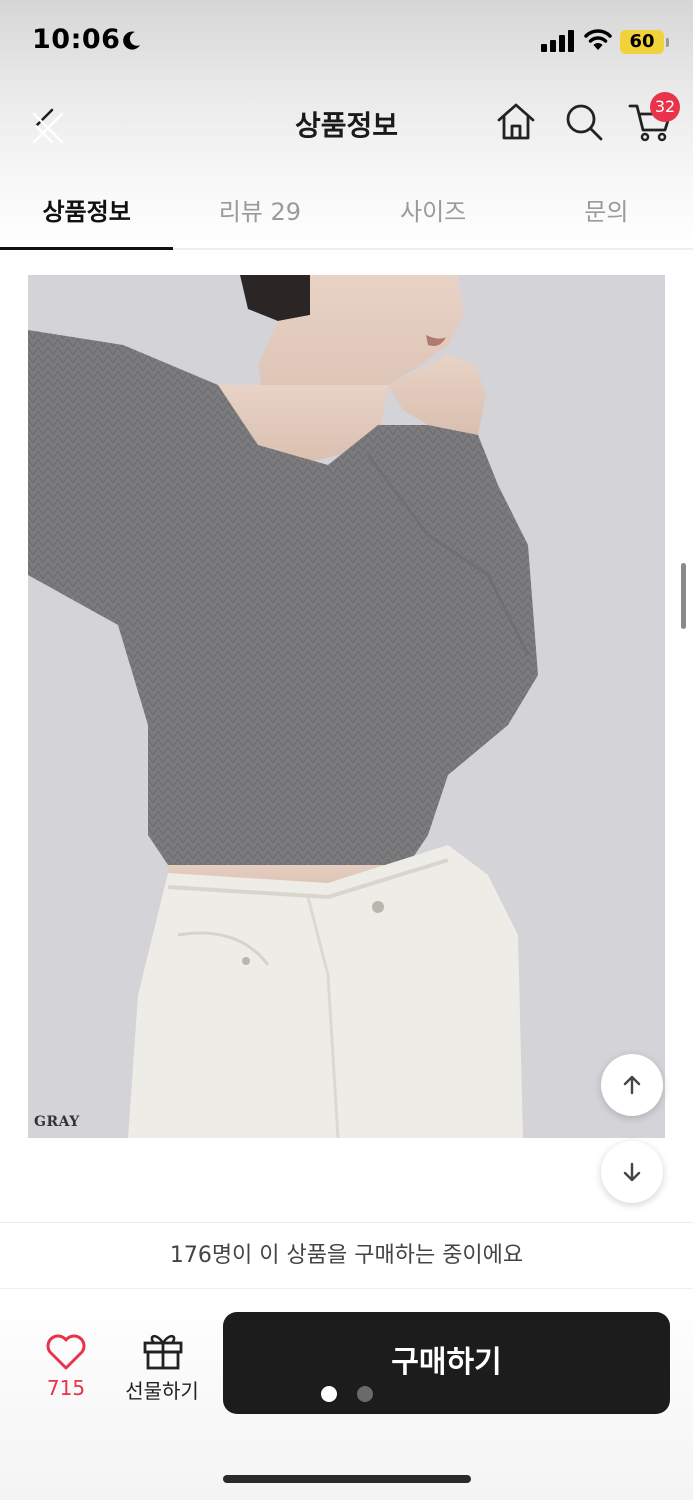 The image size is (693, 1500). Describe the element at coordinates (329, 1394) in the screenshot. I see `page-dot-active` at that location.